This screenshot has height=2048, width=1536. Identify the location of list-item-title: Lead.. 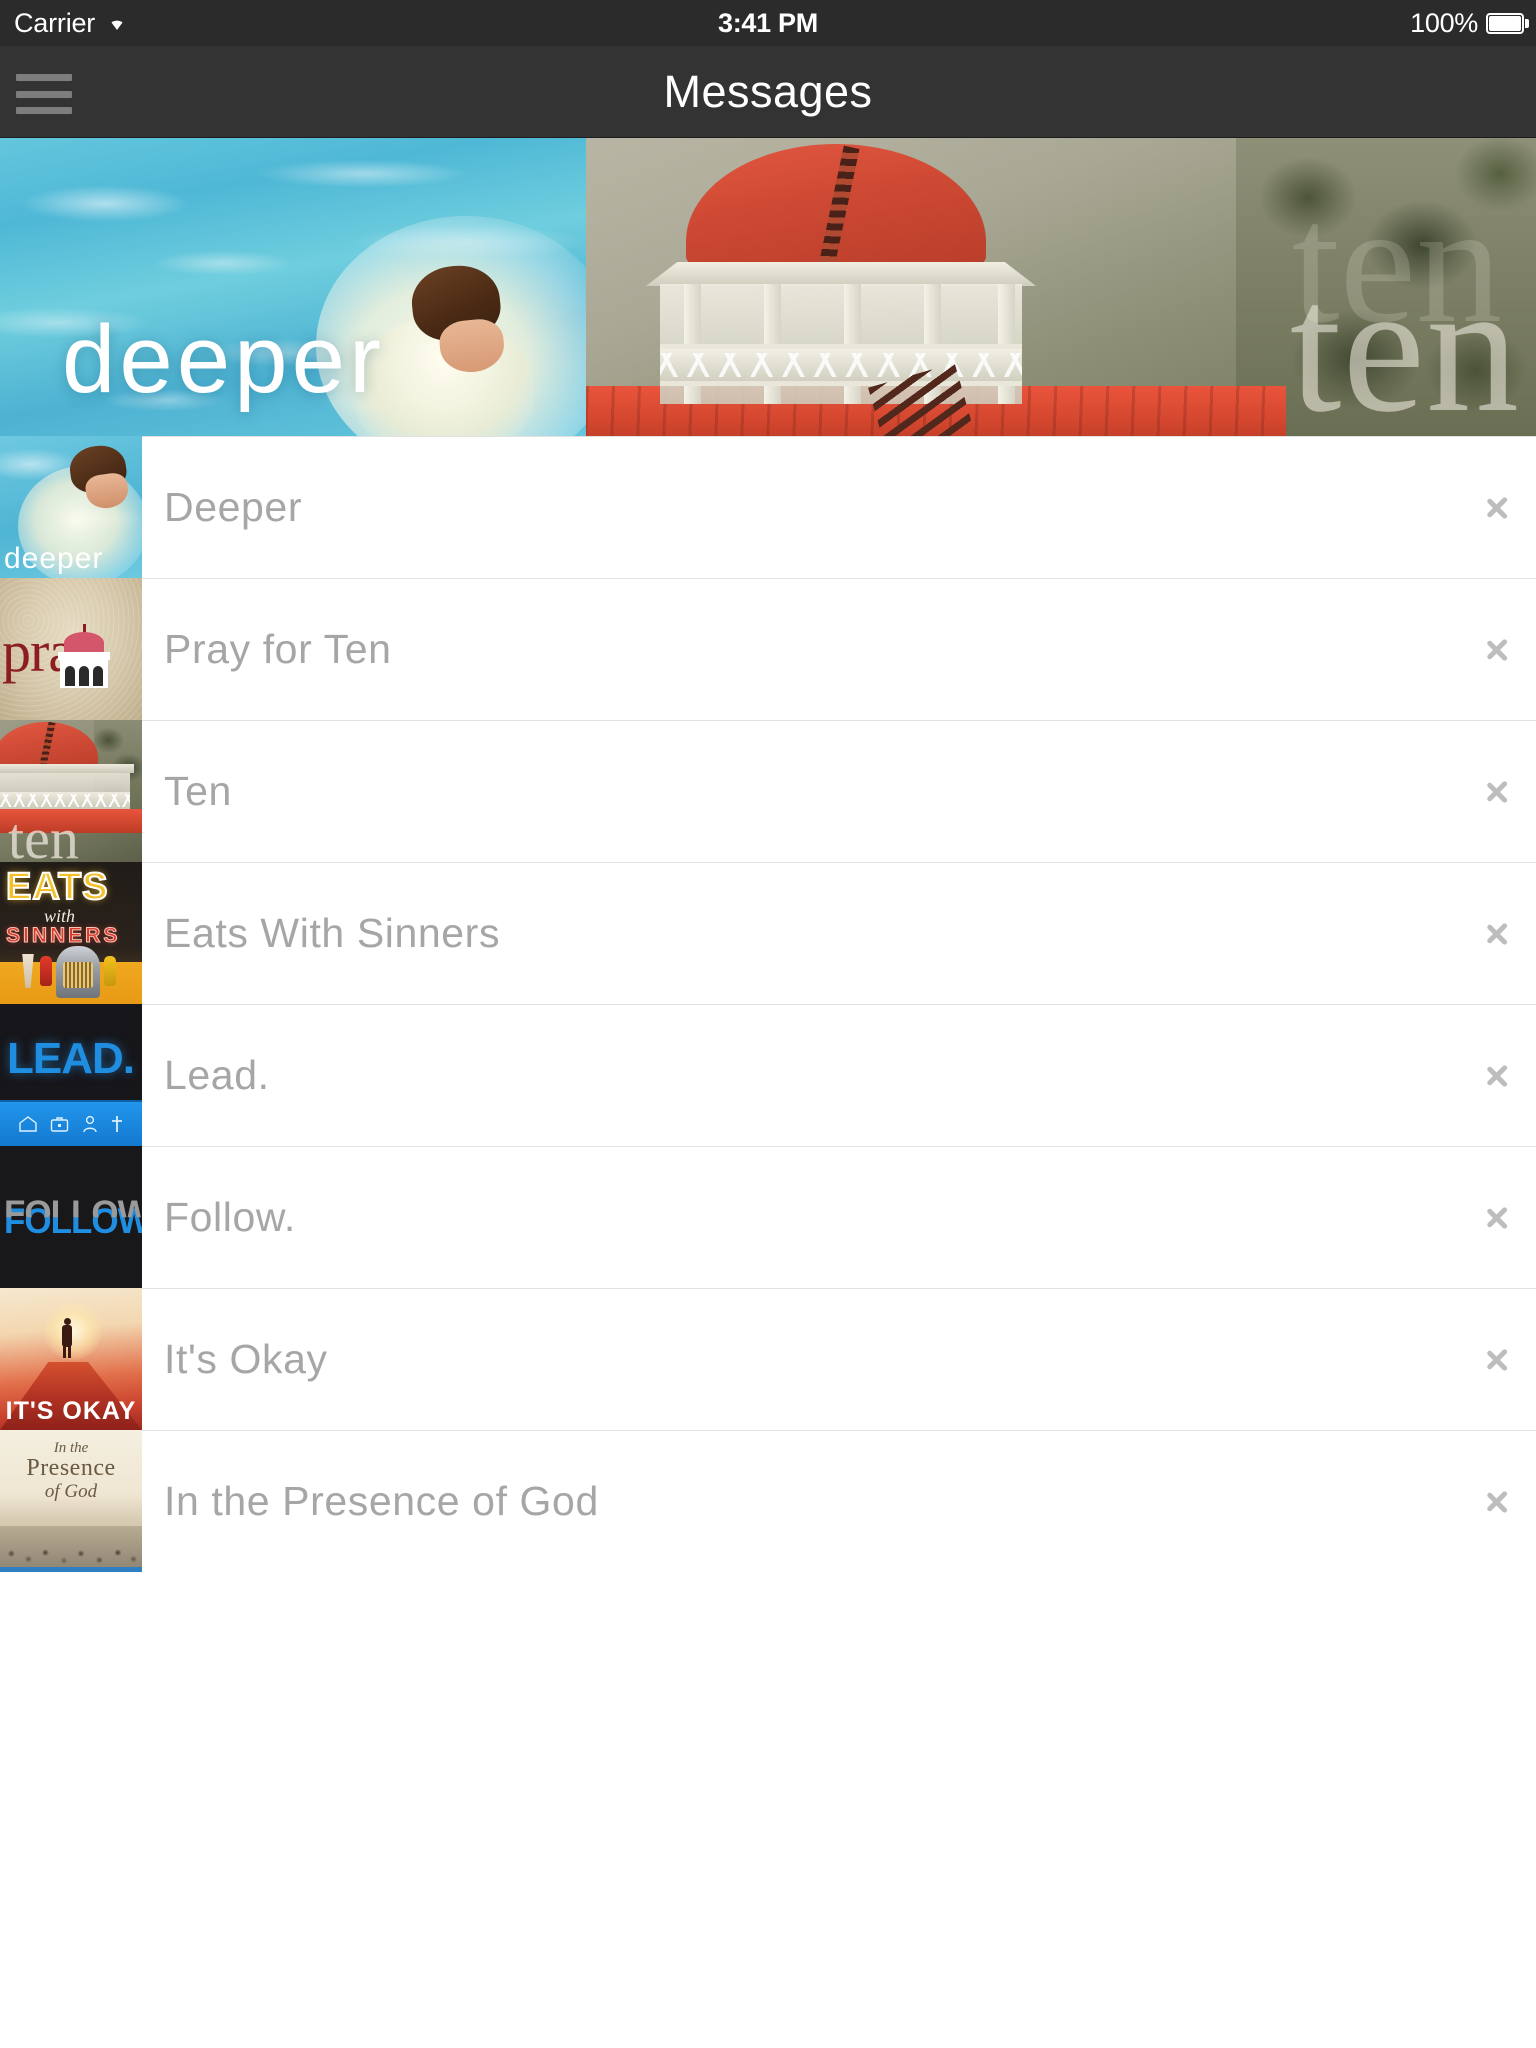
(217, 1074).